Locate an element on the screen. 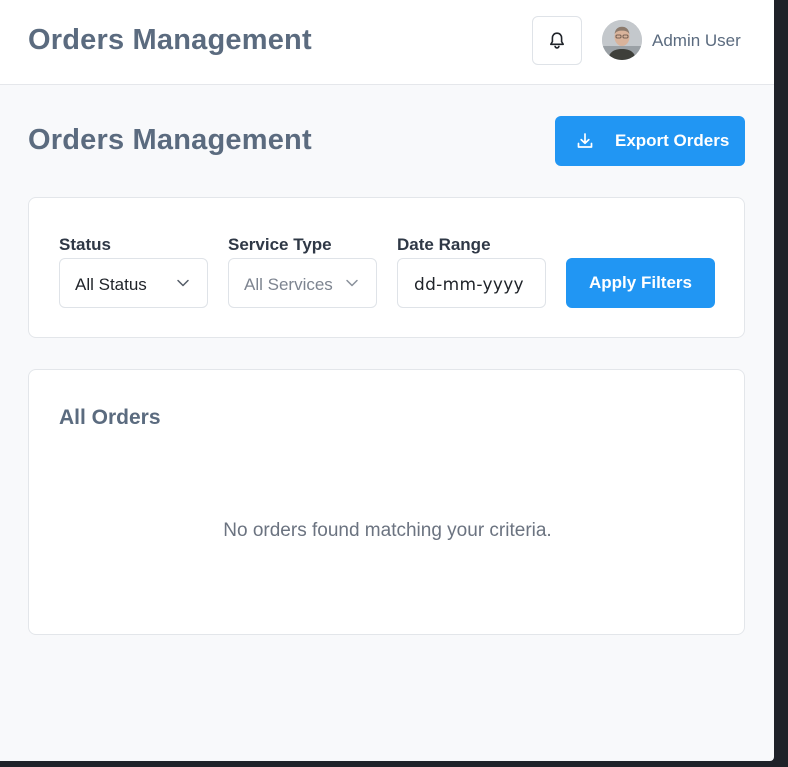 Image resolution: width=788 pixels, height=767 pixels. top-bar: Orders Management Admin User is located at coordinates (387, 42).